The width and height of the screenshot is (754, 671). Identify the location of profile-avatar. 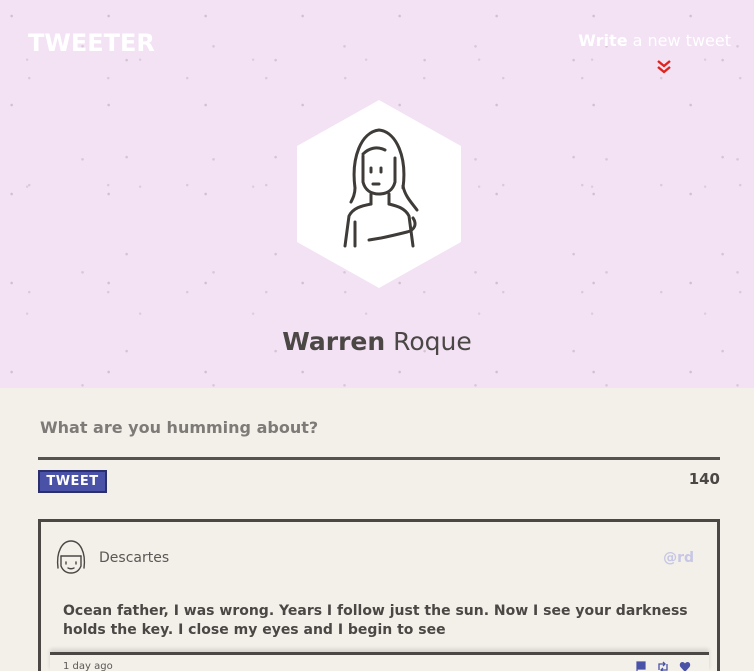
(379, 194).